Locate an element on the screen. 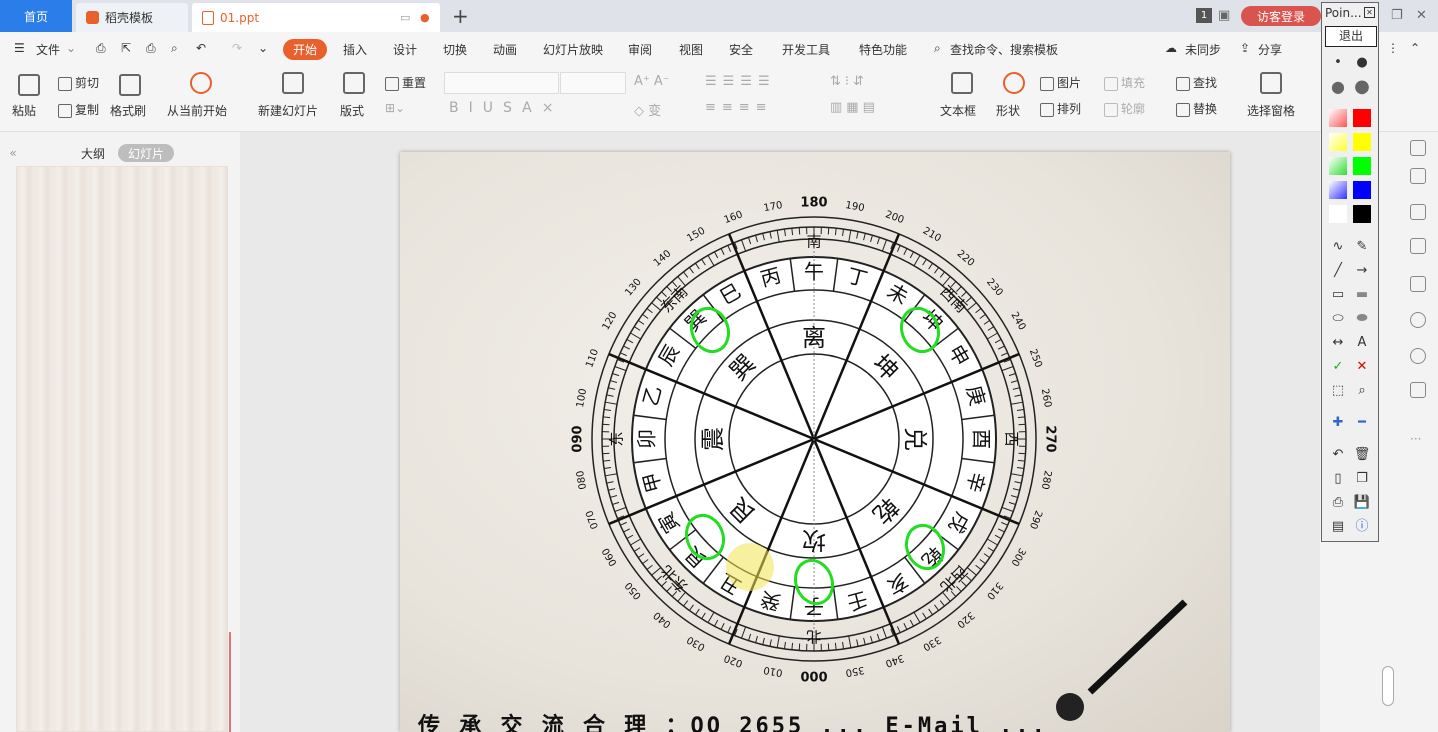  shape-icon is located at coordinates (1014, 83).